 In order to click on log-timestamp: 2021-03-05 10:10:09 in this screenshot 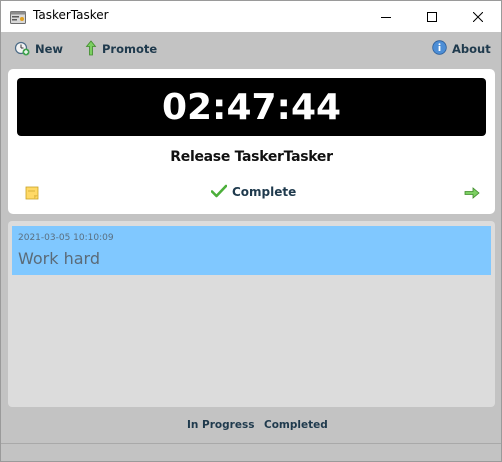, I will do `click(66, 238)`.